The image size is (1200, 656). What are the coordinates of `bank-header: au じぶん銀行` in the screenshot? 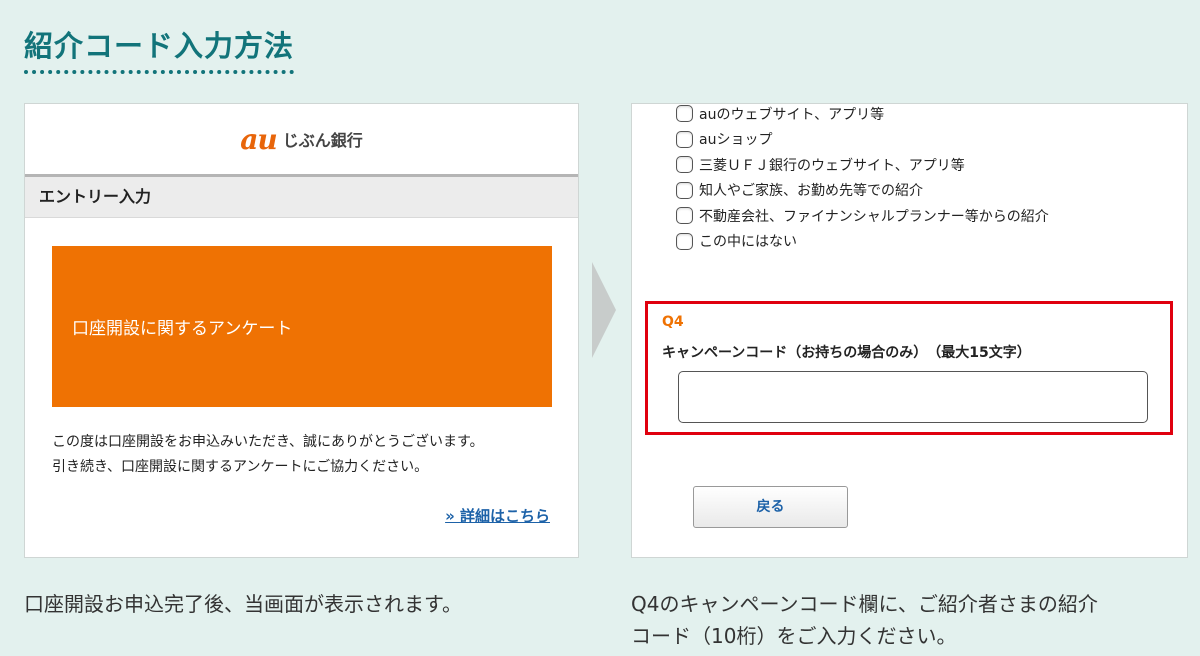 It's located at (301, 140).